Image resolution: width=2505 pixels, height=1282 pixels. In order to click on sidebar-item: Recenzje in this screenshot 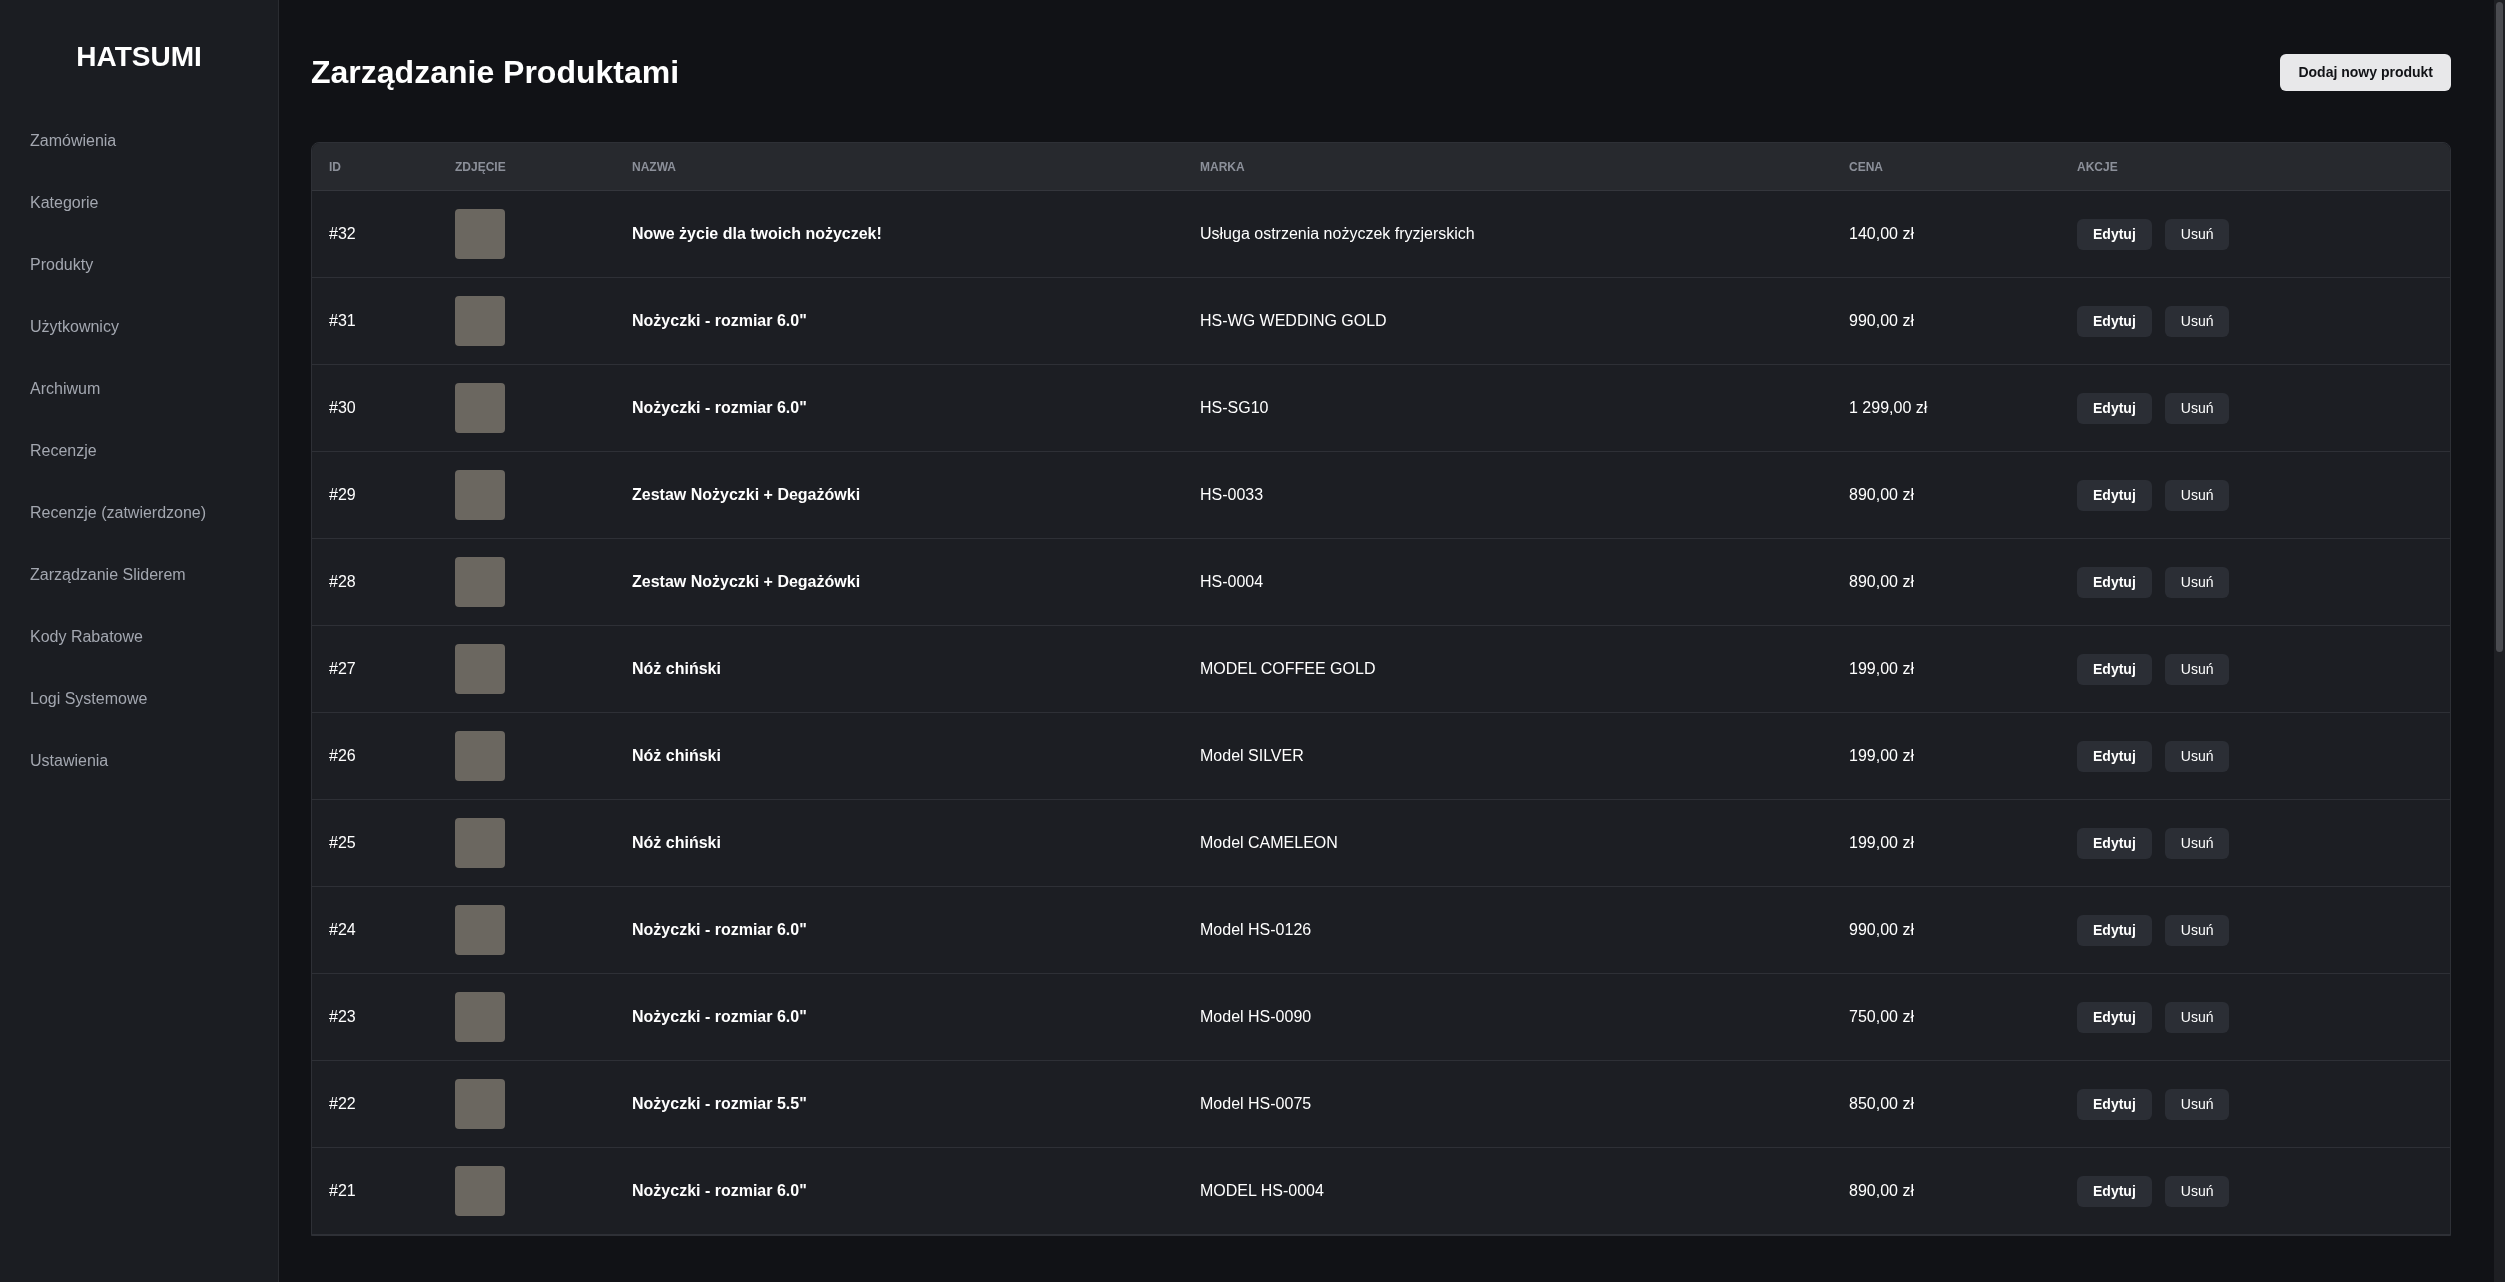, I will do `click(139, 451)`.